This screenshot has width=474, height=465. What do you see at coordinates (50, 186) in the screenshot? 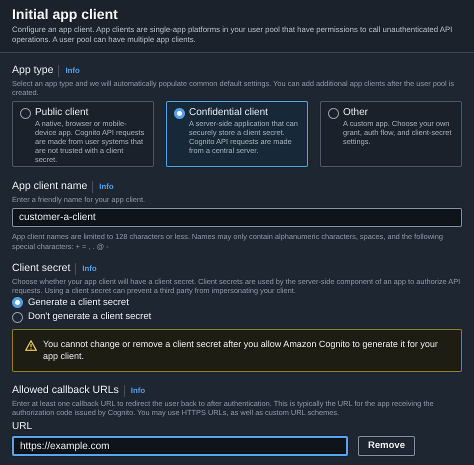
I see `field-label: App client name` at bounding box center [50, 186].